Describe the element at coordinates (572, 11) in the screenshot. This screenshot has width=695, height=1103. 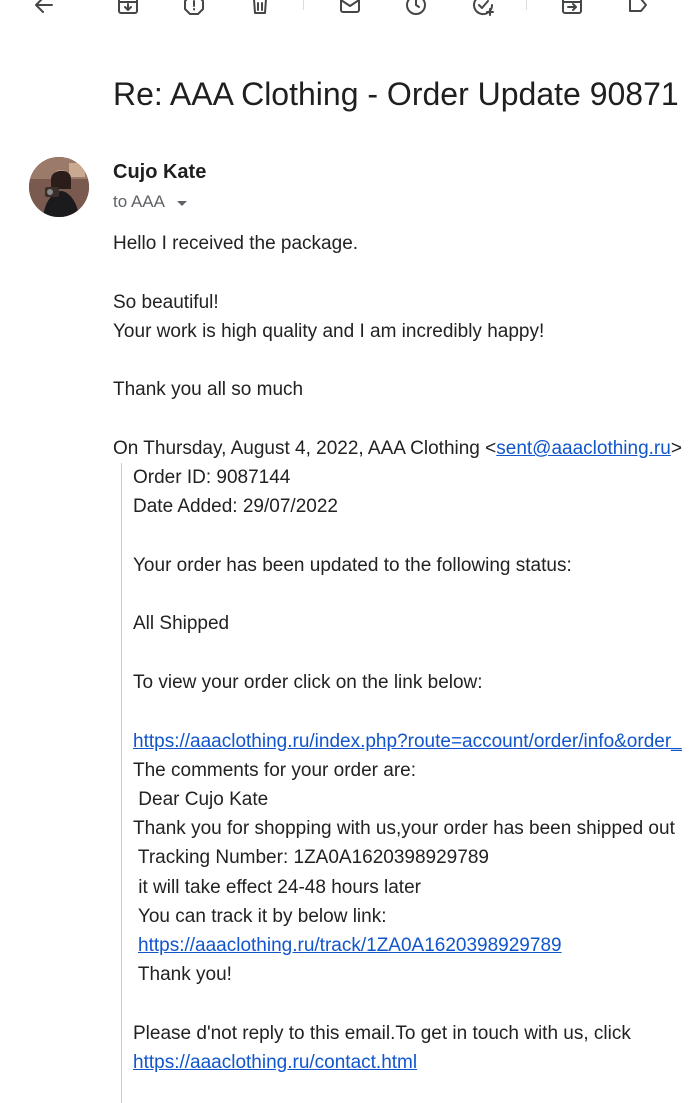
I see `move-to-icon` at that location.